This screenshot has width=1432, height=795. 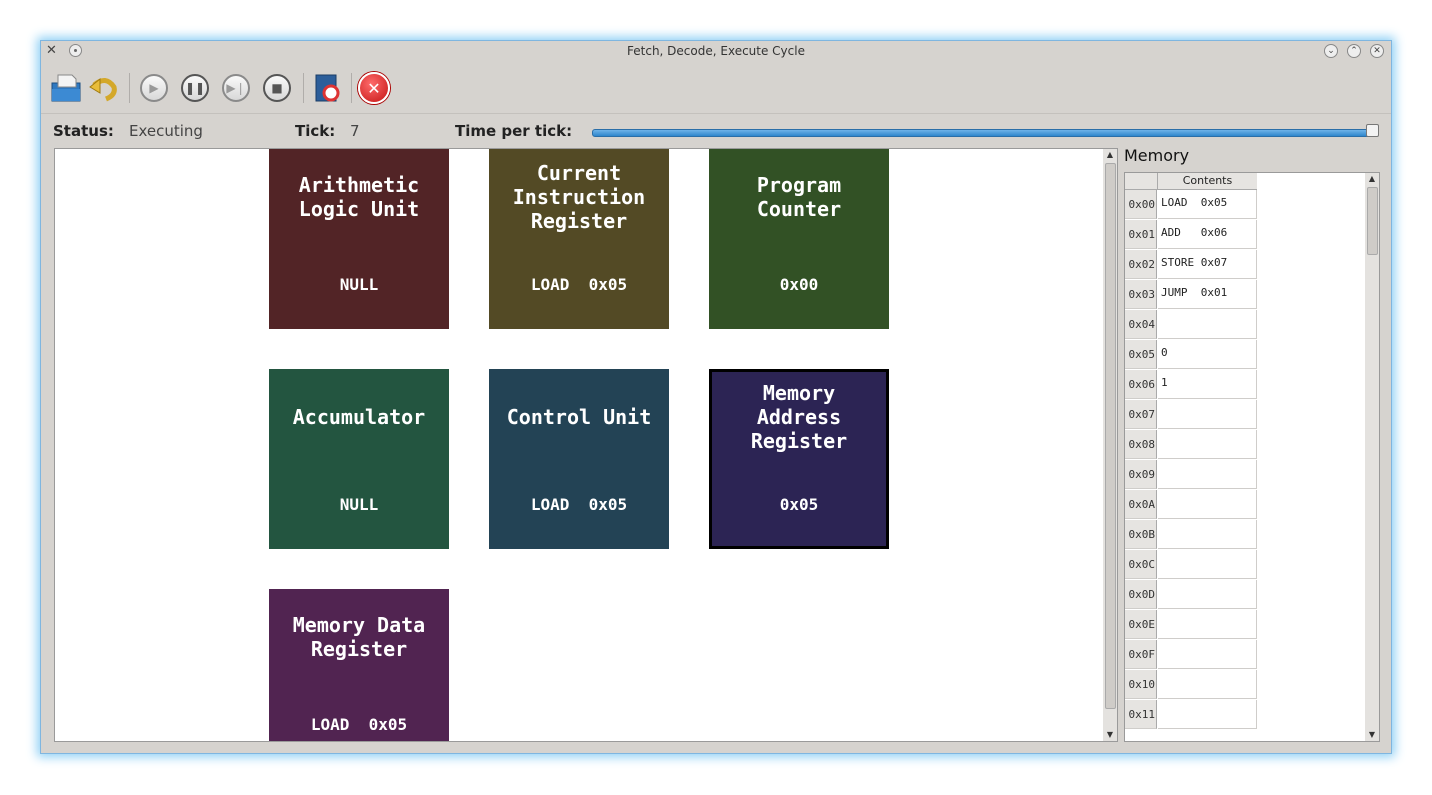 I want to click on tick-label: Tick:, so click(x=315, y=131).